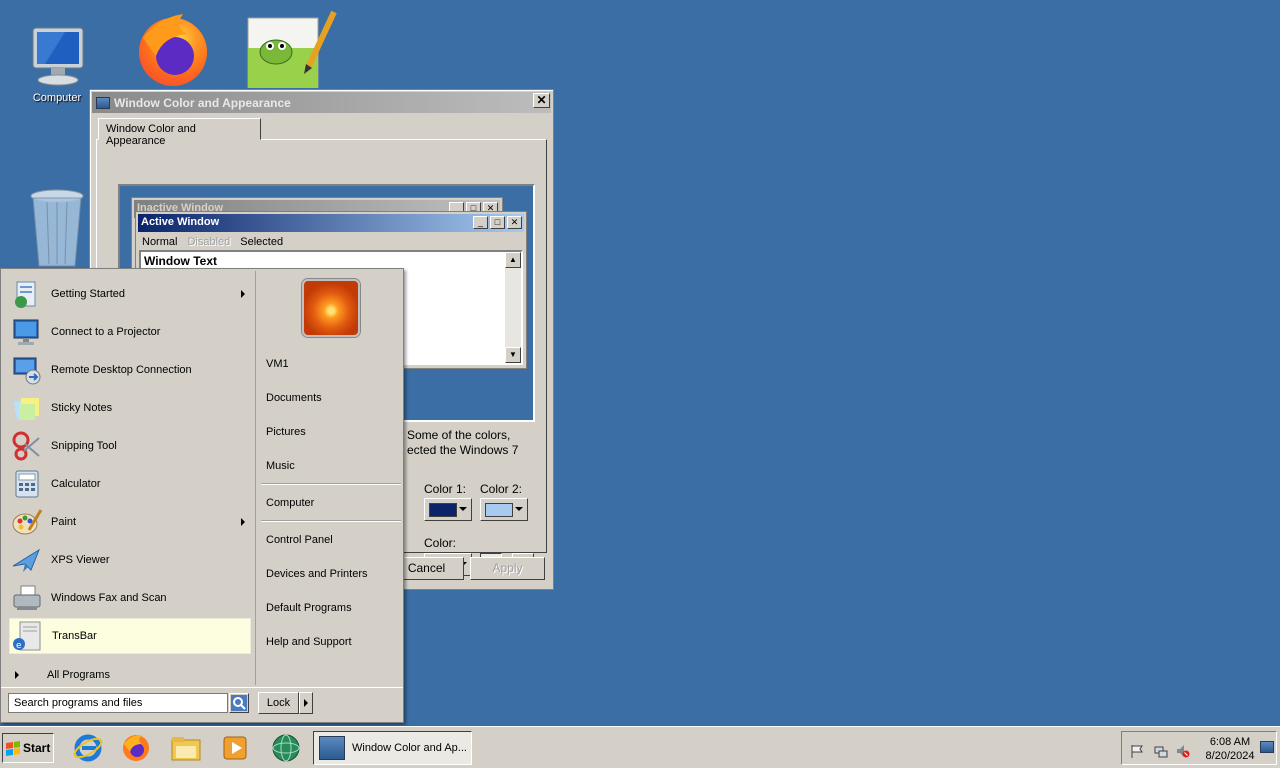 The width and height of the screenshot is (1280, 768). I want to click on program-label: Connect to a Projector, so click(106, 332).